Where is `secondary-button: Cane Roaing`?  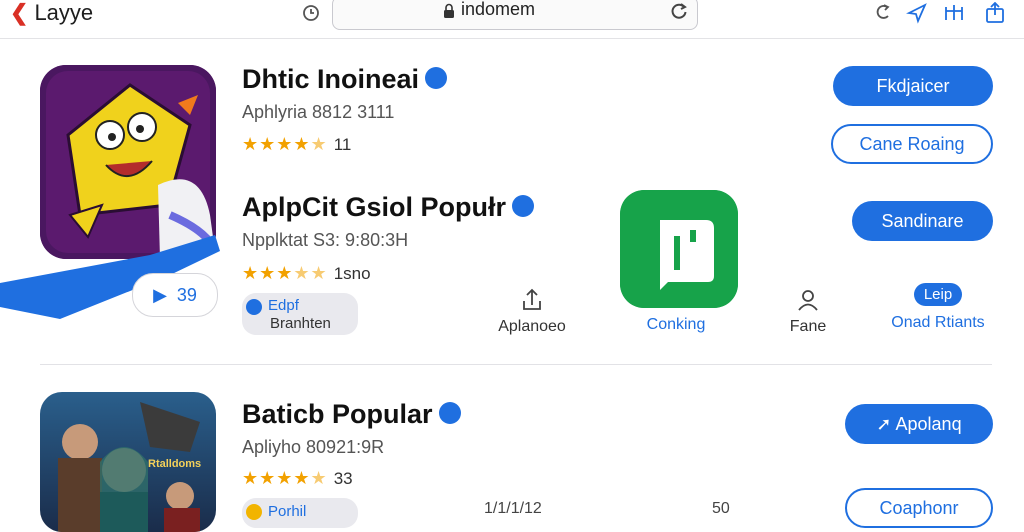
secondary-button: Cane Roaing is located at coordinates (912, 144).